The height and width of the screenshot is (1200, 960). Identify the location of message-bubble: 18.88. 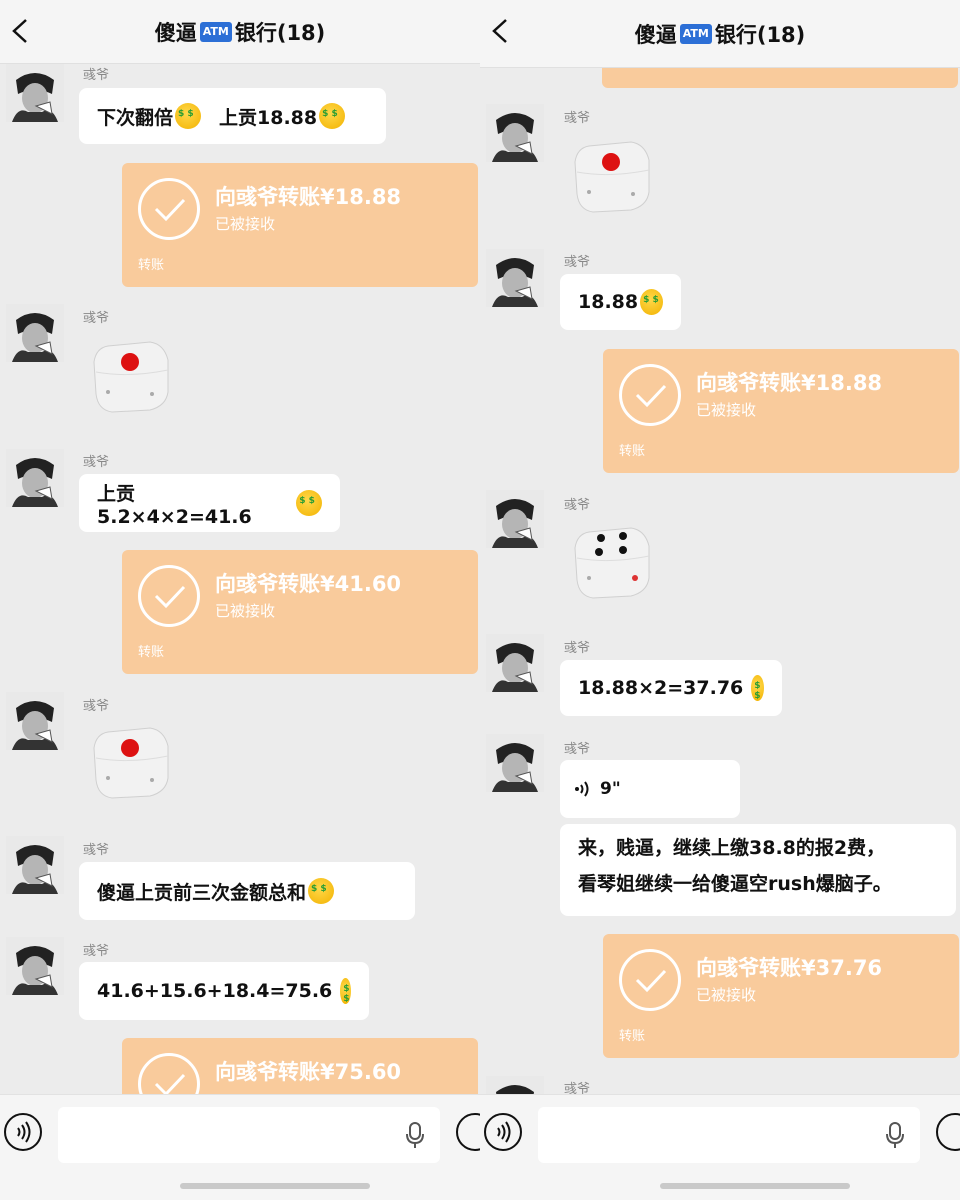
(620, 302).